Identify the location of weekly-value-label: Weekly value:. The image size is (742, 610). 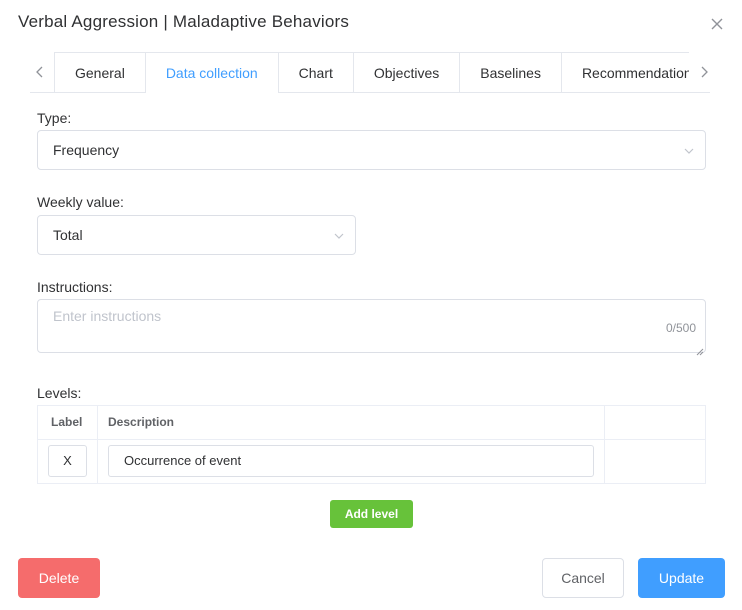
(80, 202).